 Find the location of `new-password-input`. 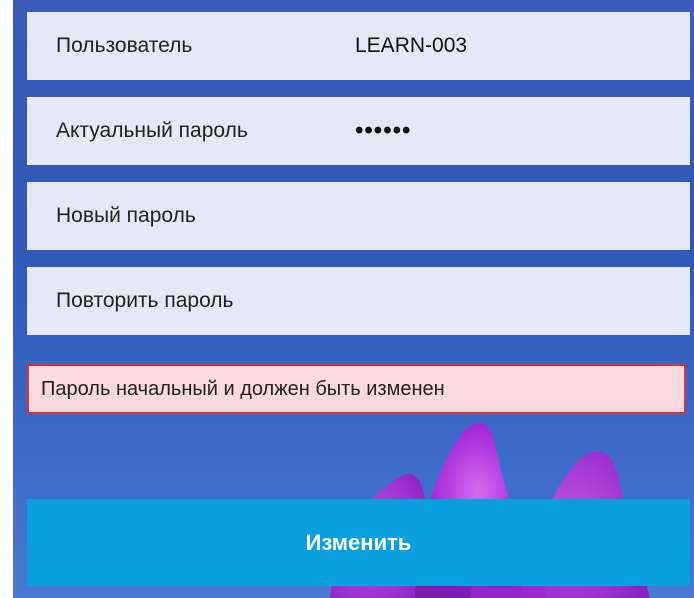

new-password-input is located at coordinates (515, 216).